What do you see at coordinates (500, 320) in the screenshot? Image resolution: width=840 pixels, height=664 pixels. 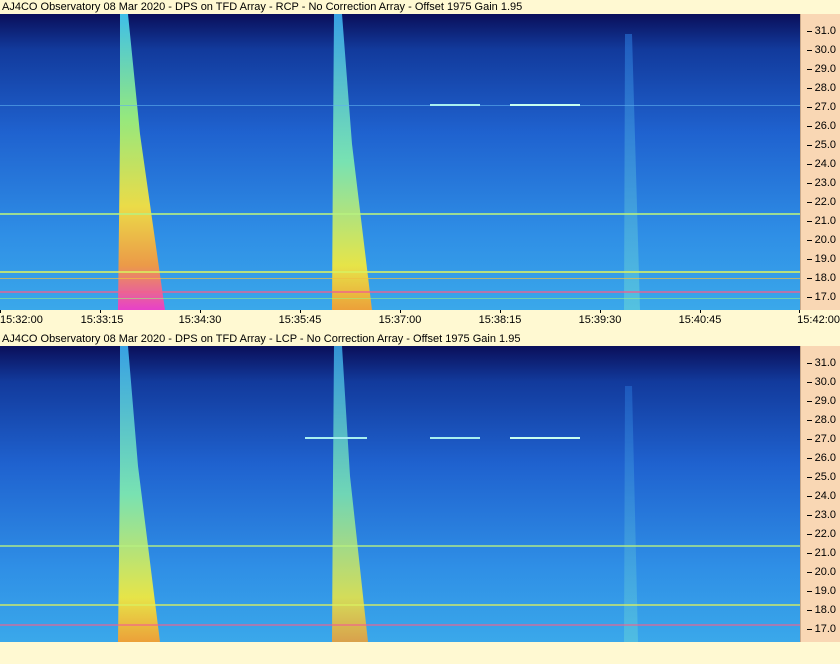 I see `x-tick: 15:38:15` at bounding box center [500, 320].